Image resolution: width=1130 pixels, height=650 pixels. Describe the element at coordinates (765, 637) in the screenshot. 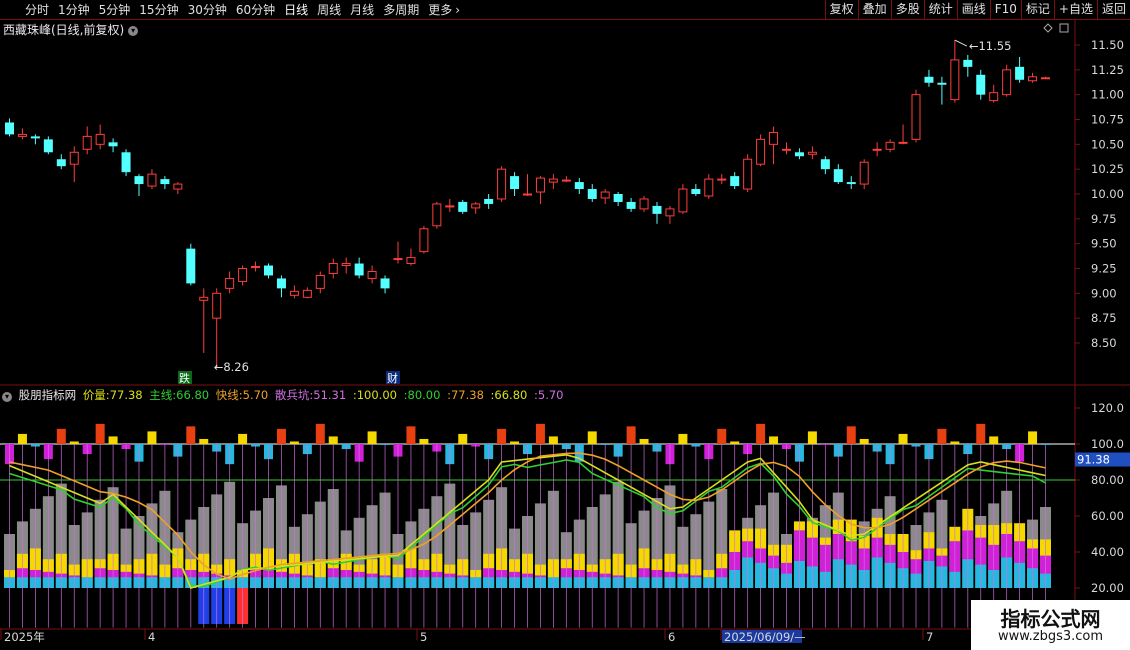

I see `date-axis-label: 2025/06/09/—` at that location.